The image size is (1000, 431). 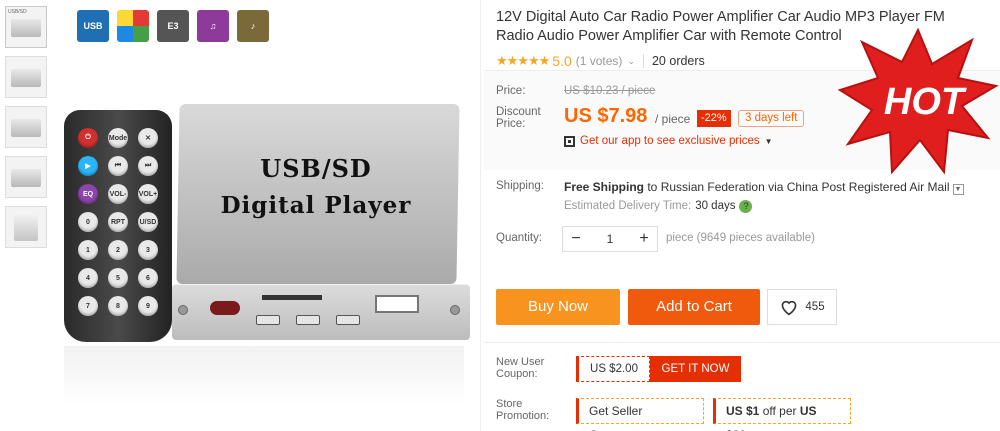 I want to click on add-to-cart-button: Add to Cart, so click(x=694, y=307).